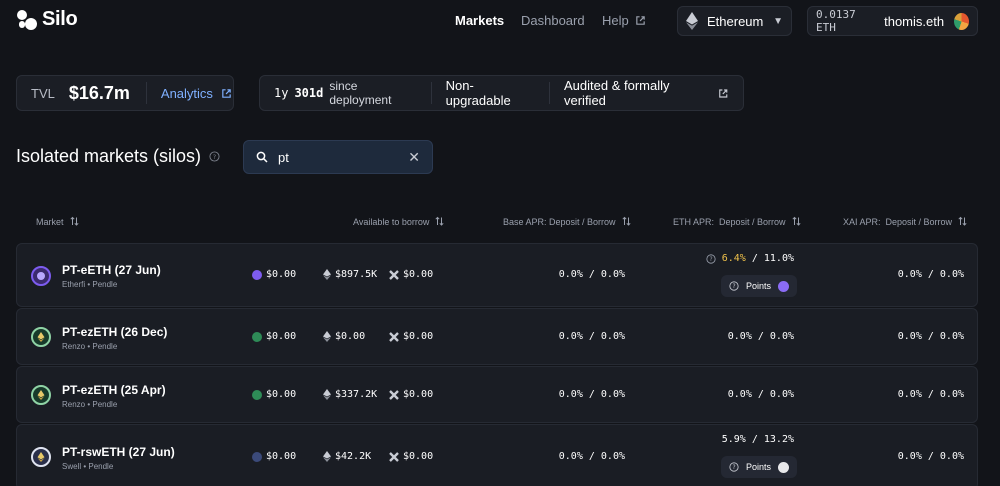 This screenshot has width=1000, height=486. I want to click on etherfi-points-icon, so click(784, 286).